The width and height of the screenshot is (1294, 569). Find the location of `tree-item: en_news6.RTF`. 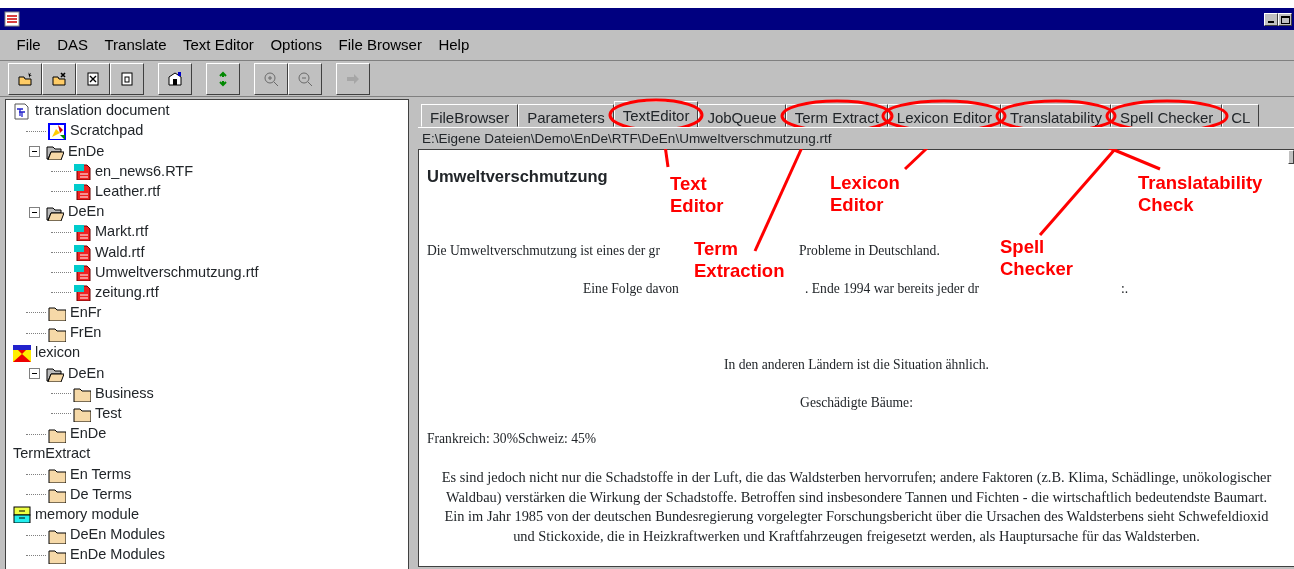

tree-item: en_news6.RTF is located at coordinates (144, 171).